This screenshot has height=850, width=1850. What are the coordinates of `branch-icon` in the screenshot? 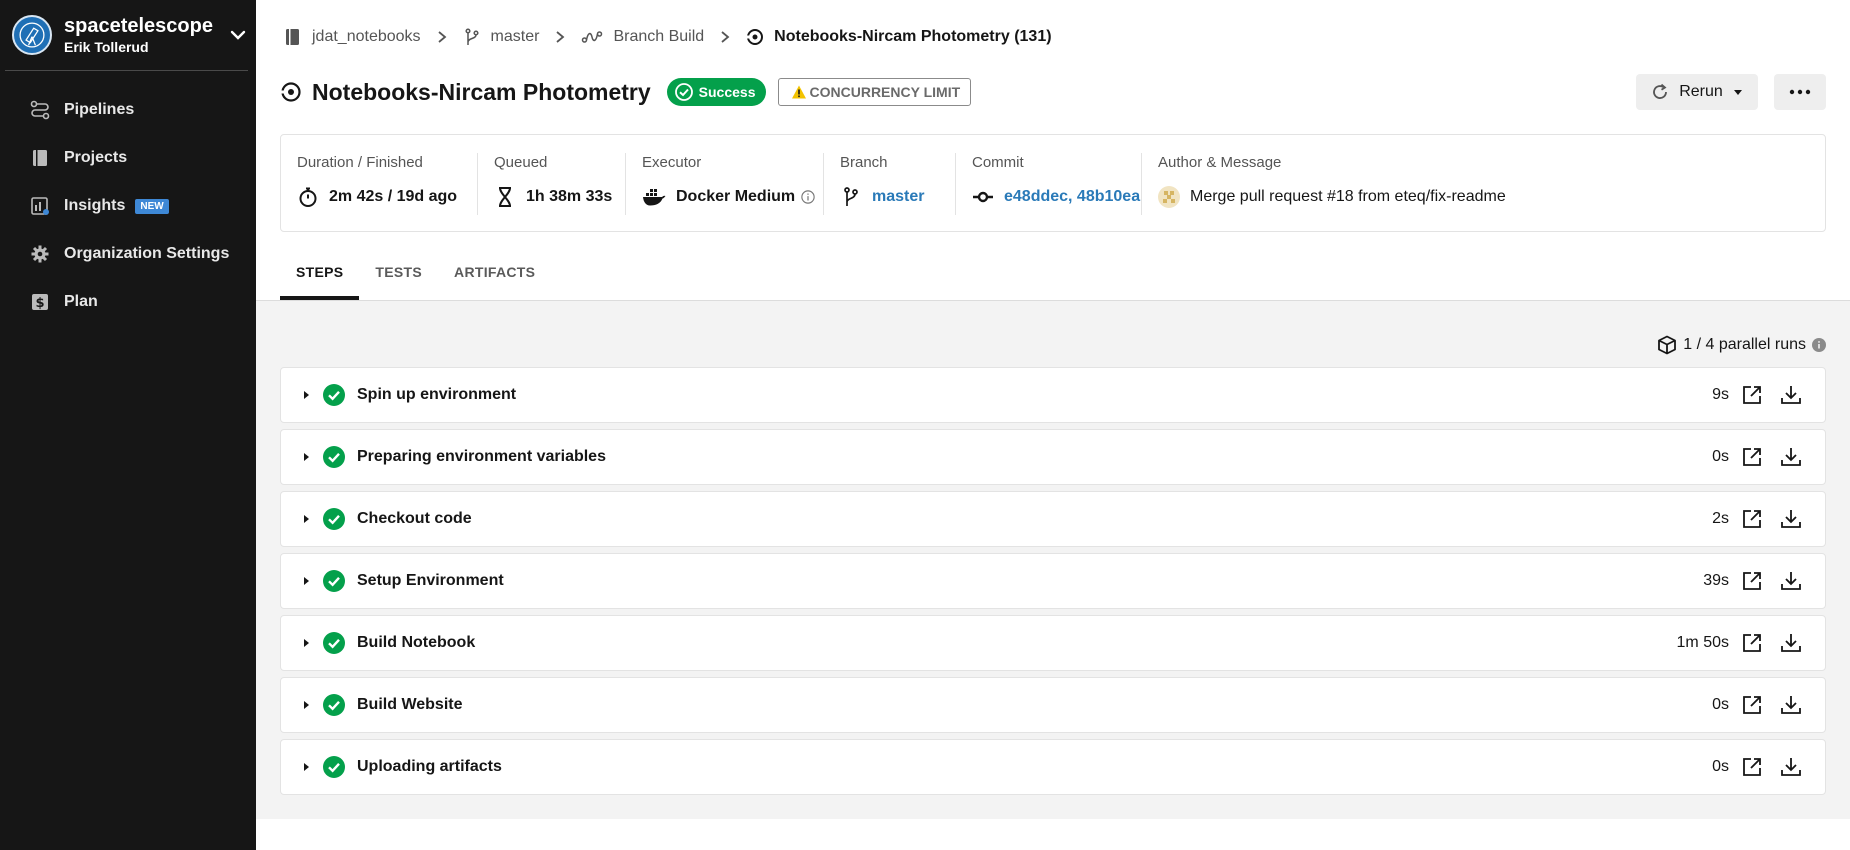 It's located at (471, 36).